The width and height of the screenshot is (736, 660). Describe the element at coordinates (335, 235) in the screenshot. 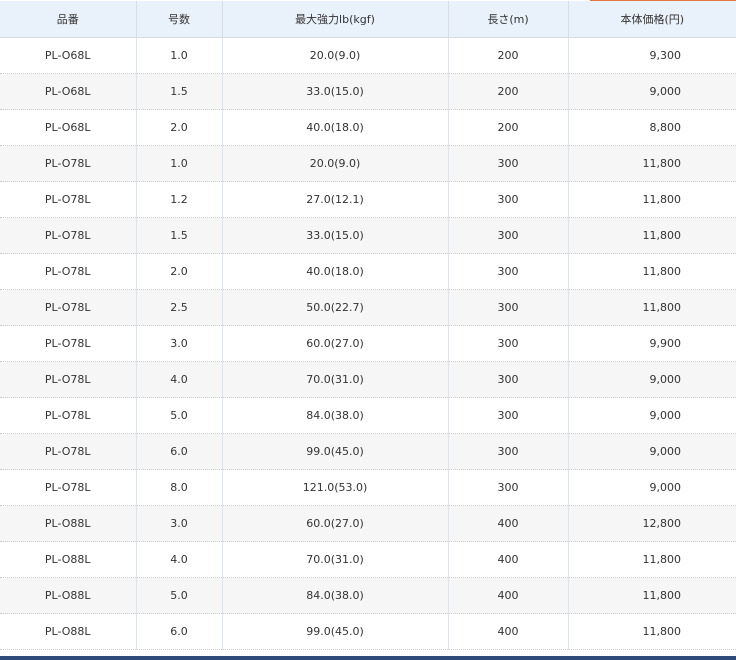

I see `cell-max-strength: 33.0(15.0)` at that location.